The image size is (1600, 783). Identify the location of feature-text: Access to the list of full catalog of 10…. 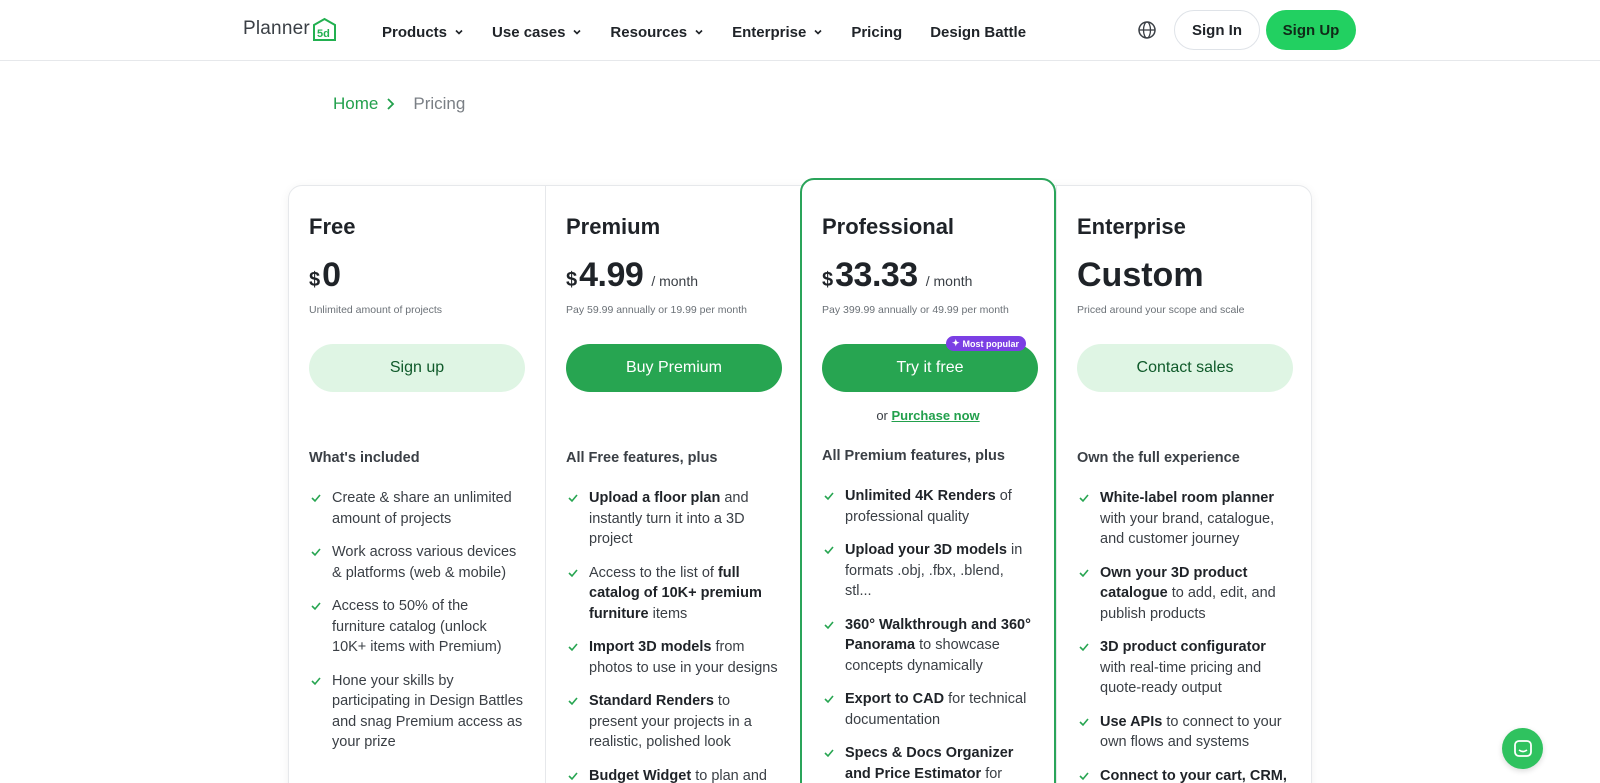
(675, 593).